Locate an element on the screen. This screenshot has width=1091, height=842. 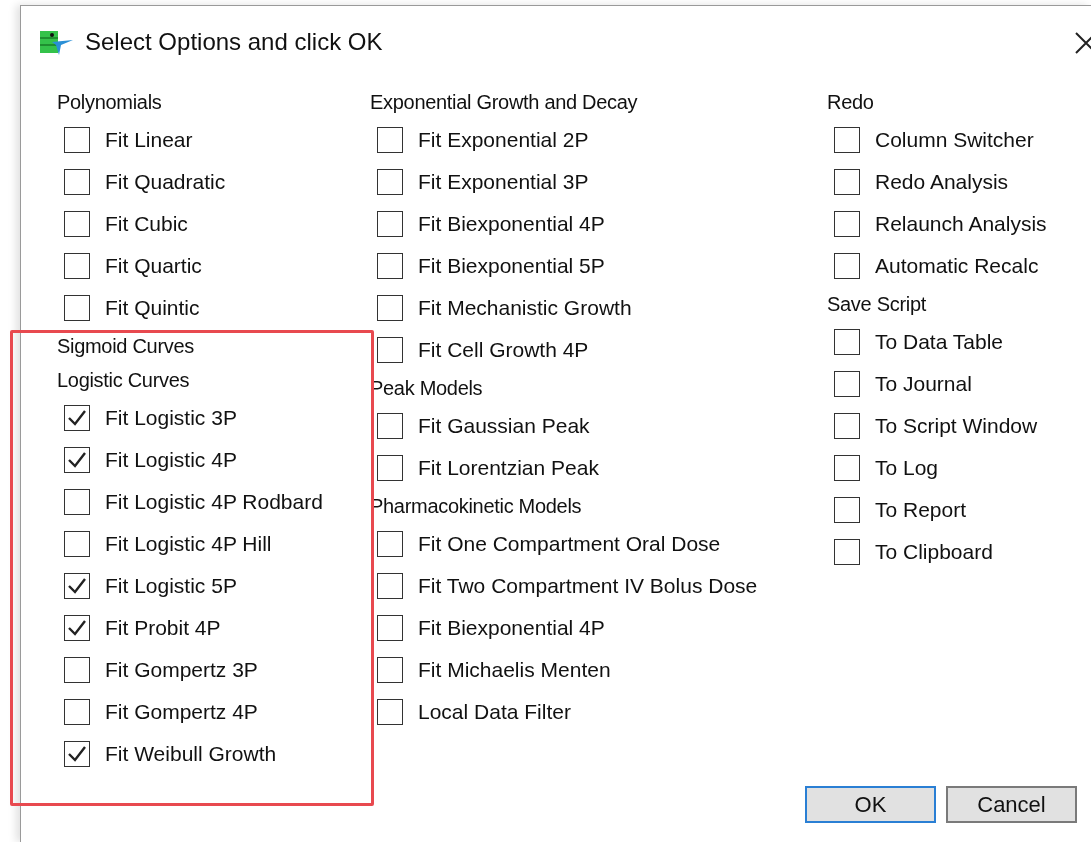
checkbox-label: To Clipboard is located at coordinates (934, 552).